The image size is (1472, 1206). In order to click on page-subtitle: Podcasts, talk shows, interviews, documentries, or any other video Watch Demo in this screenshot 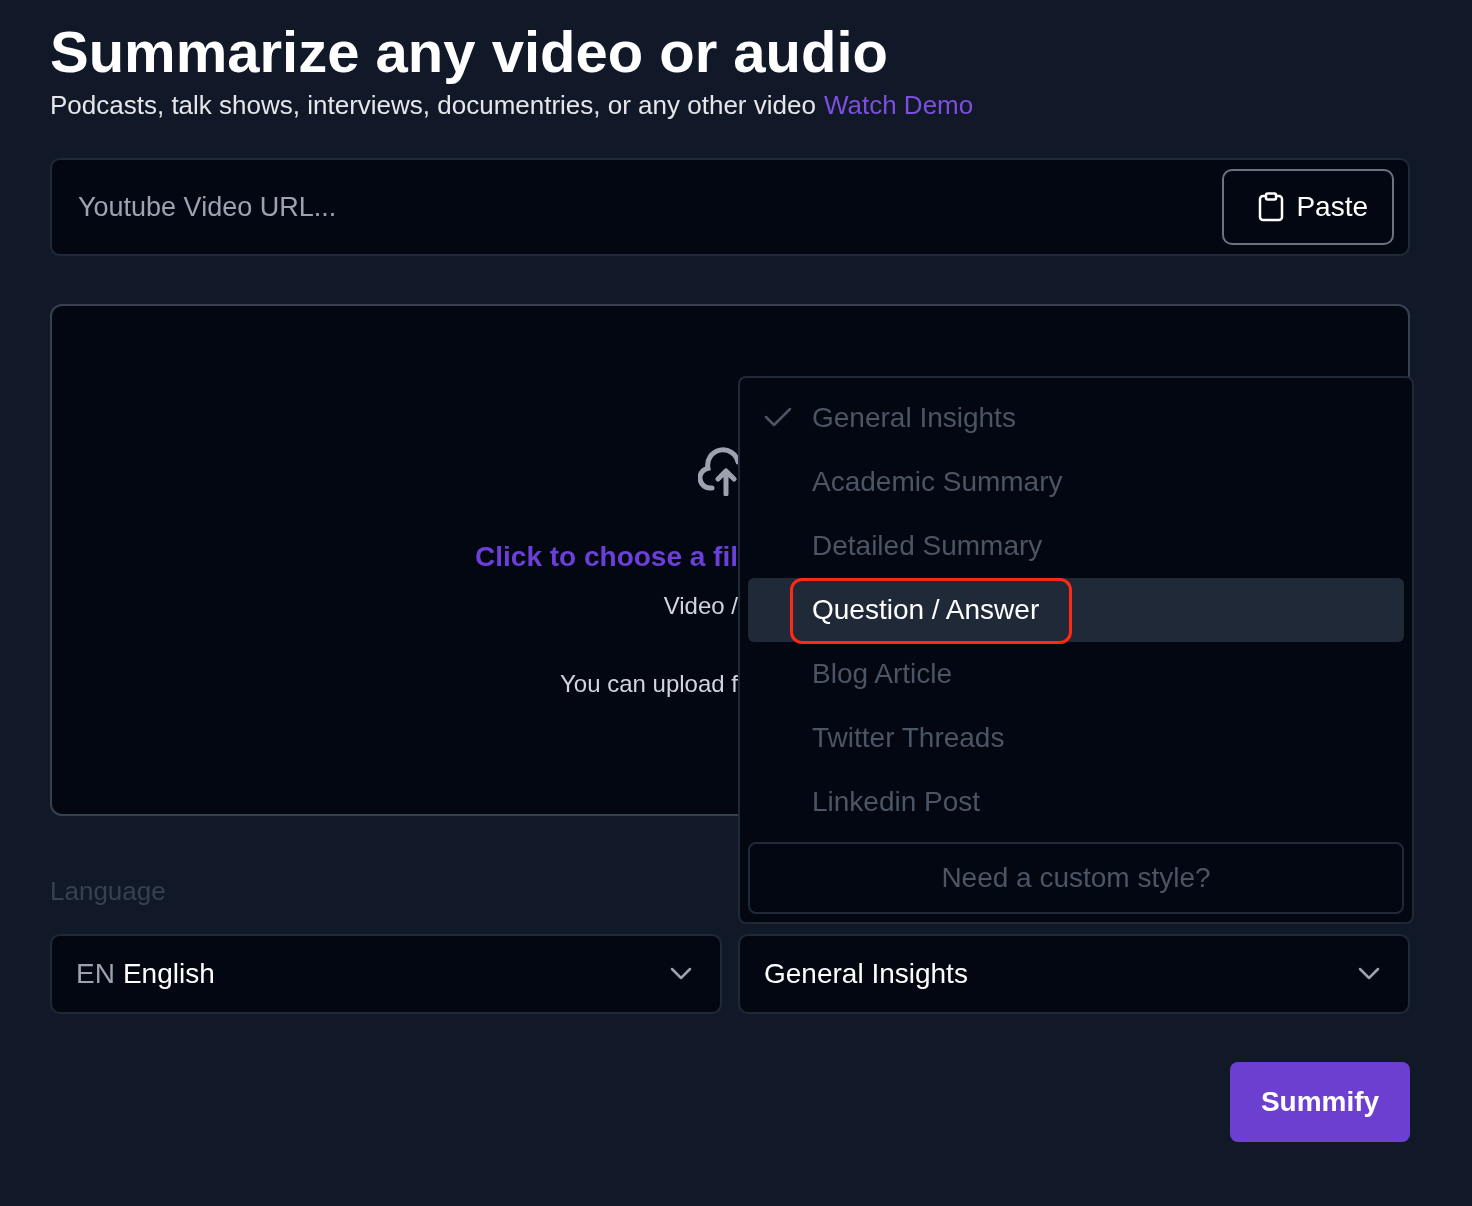, I will do `click(512, 105)`.